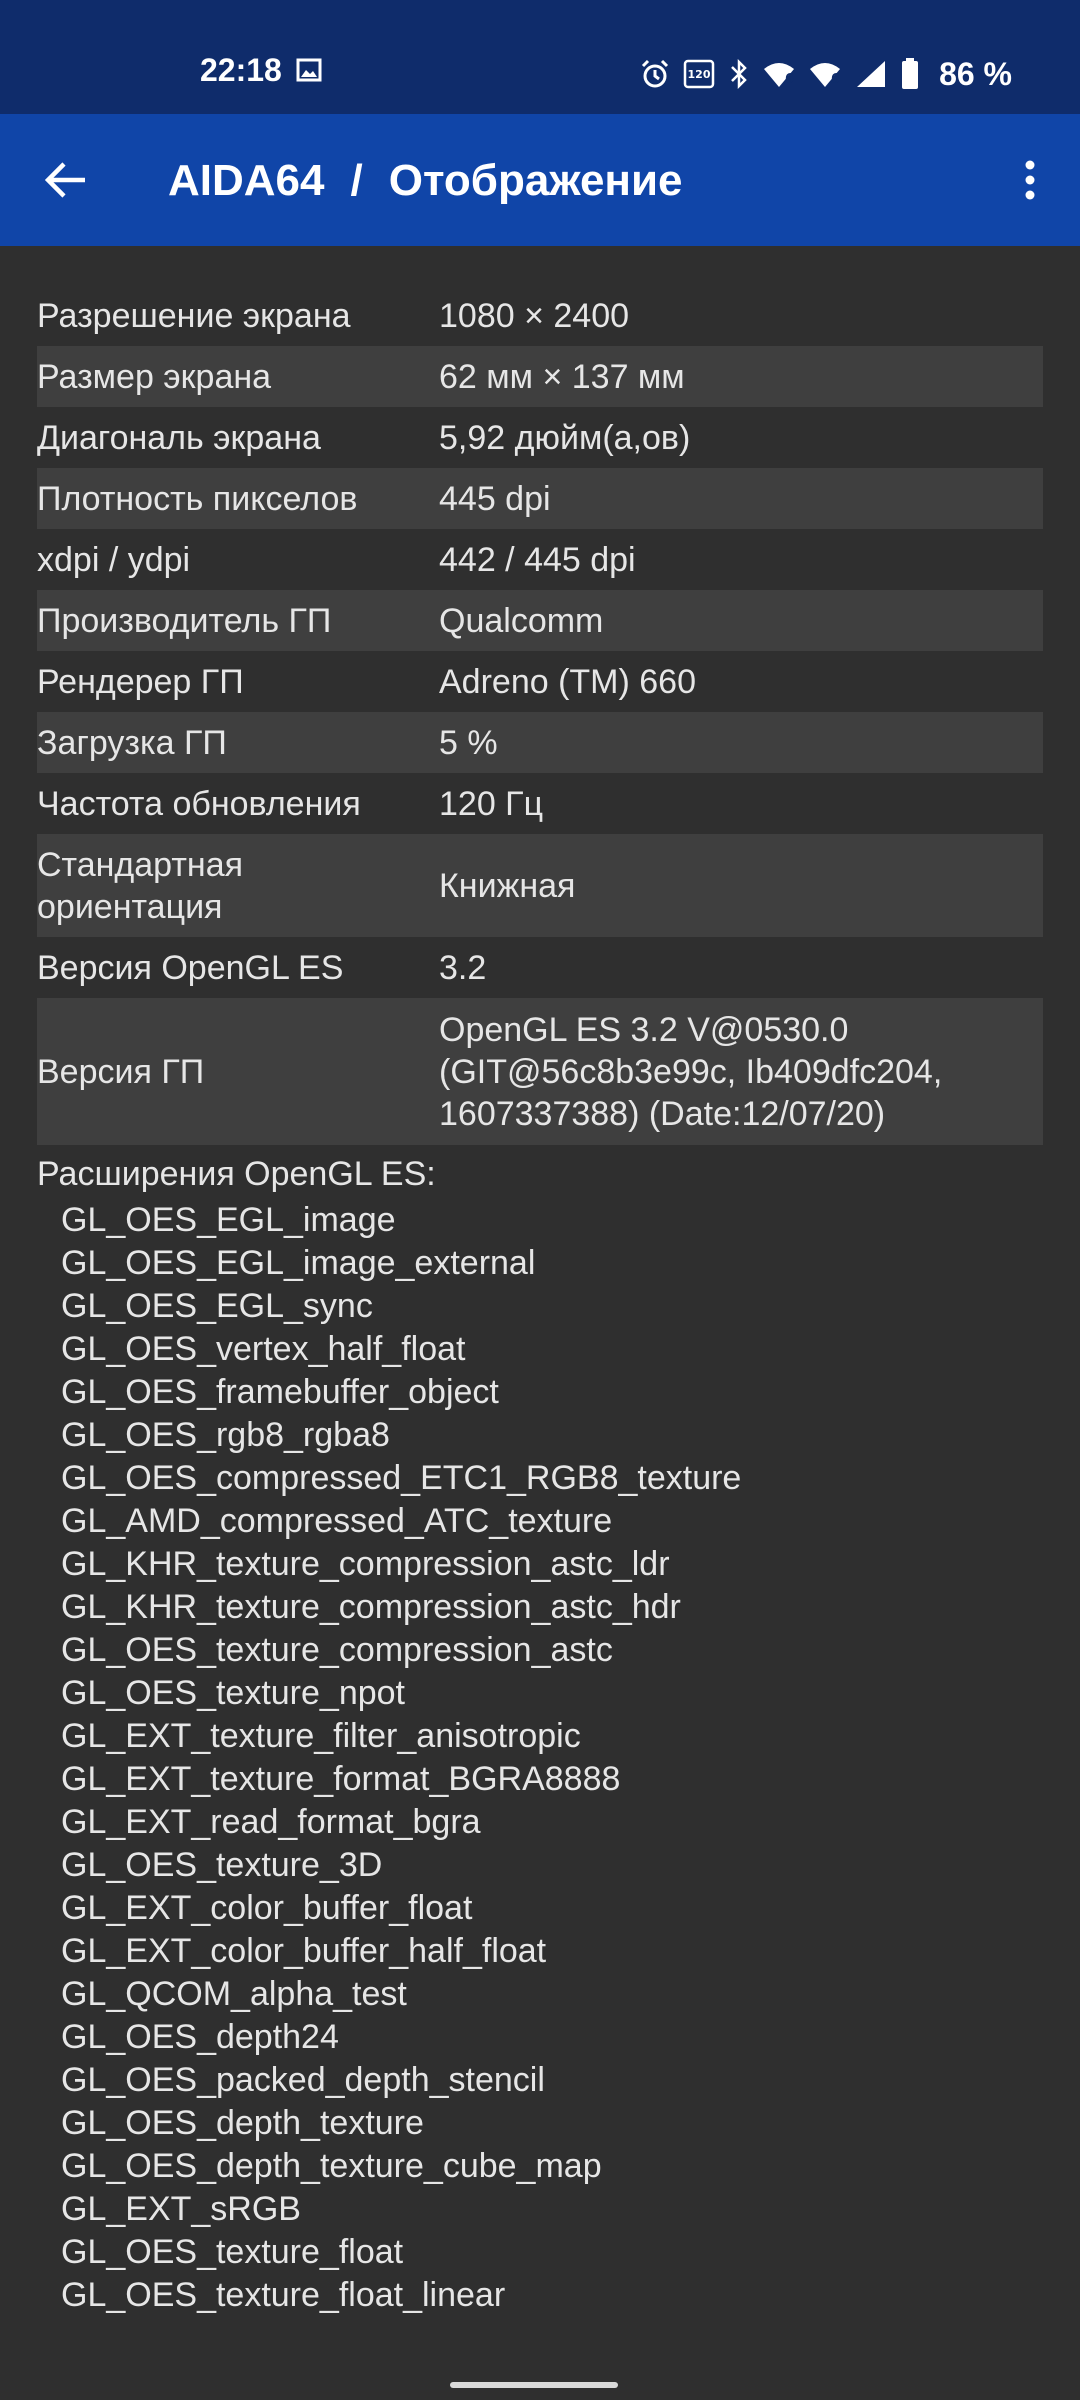 The image size is (1080, 2400). I want to click on extension-item: GL_OES_texture_compression_astc, so click(337, 1650).